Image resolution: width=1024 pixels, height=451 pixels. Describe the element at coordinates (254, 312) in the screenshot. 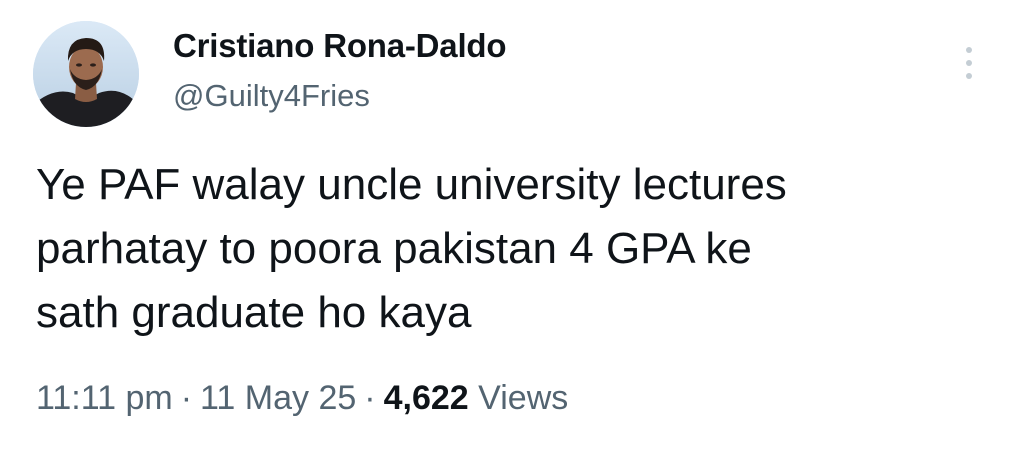

I see `tweet-text-line: sath graduate ho kaya` at that location.